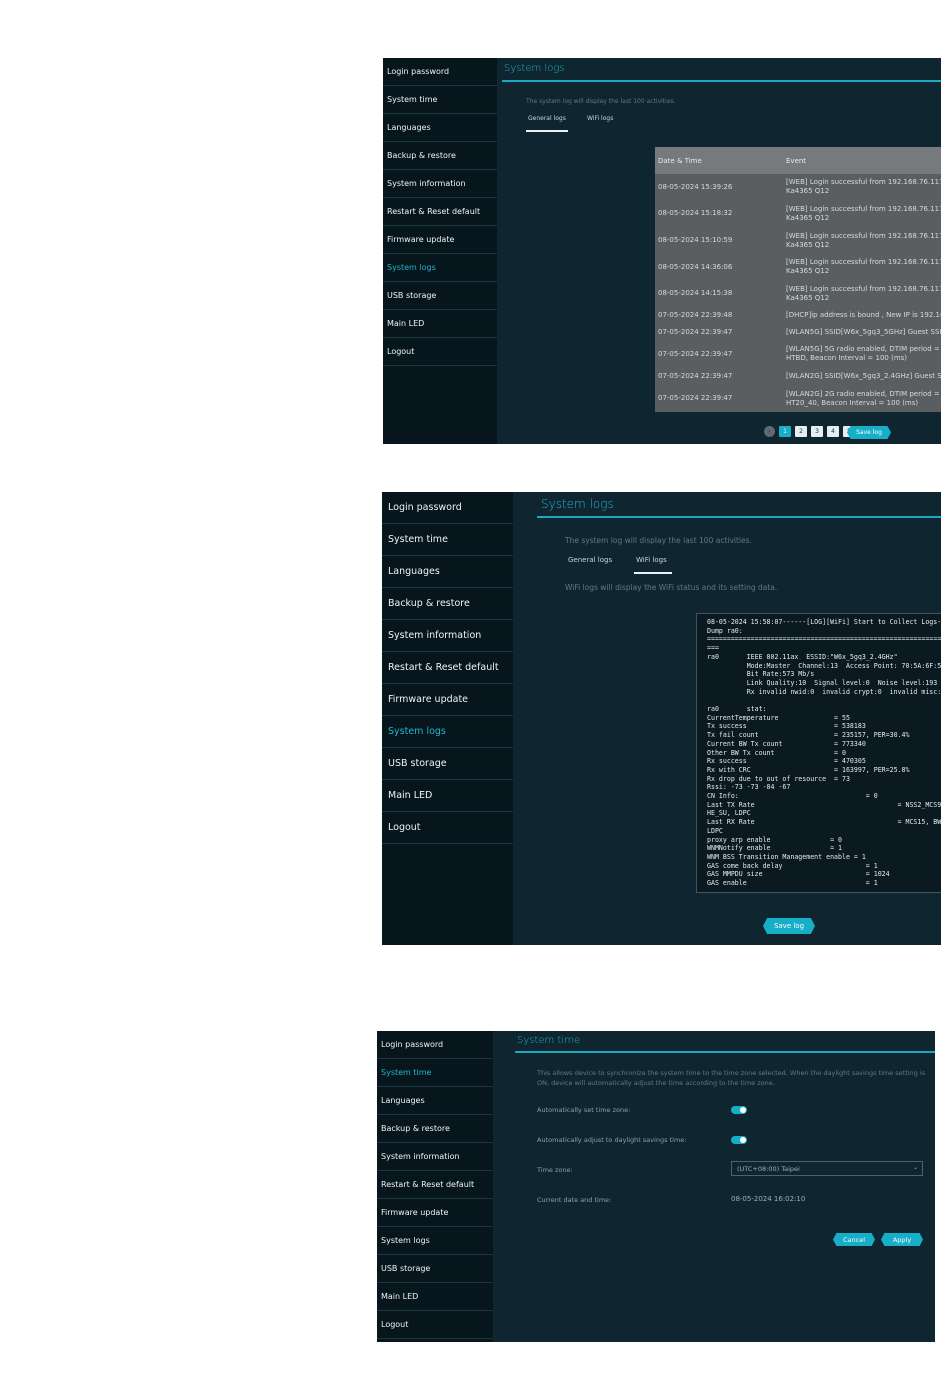 The image size is (950, 1389). Describe the element at coordinates (801, 431) in the screenshot. I see `page-2-button: 2` at that location.